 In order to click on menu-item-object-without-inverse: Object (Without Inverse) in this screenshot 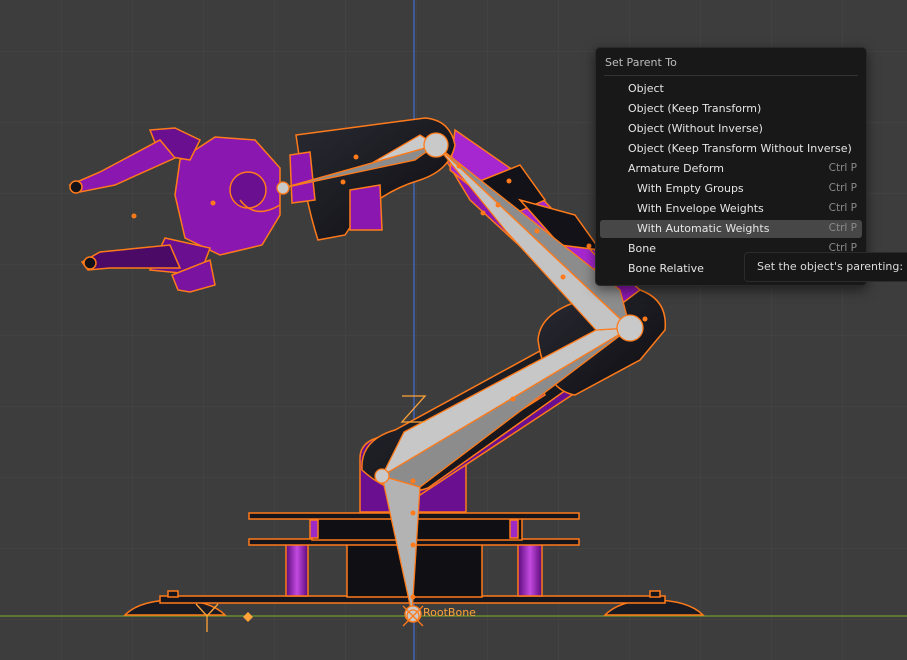, I will do `click(731, 129)`.